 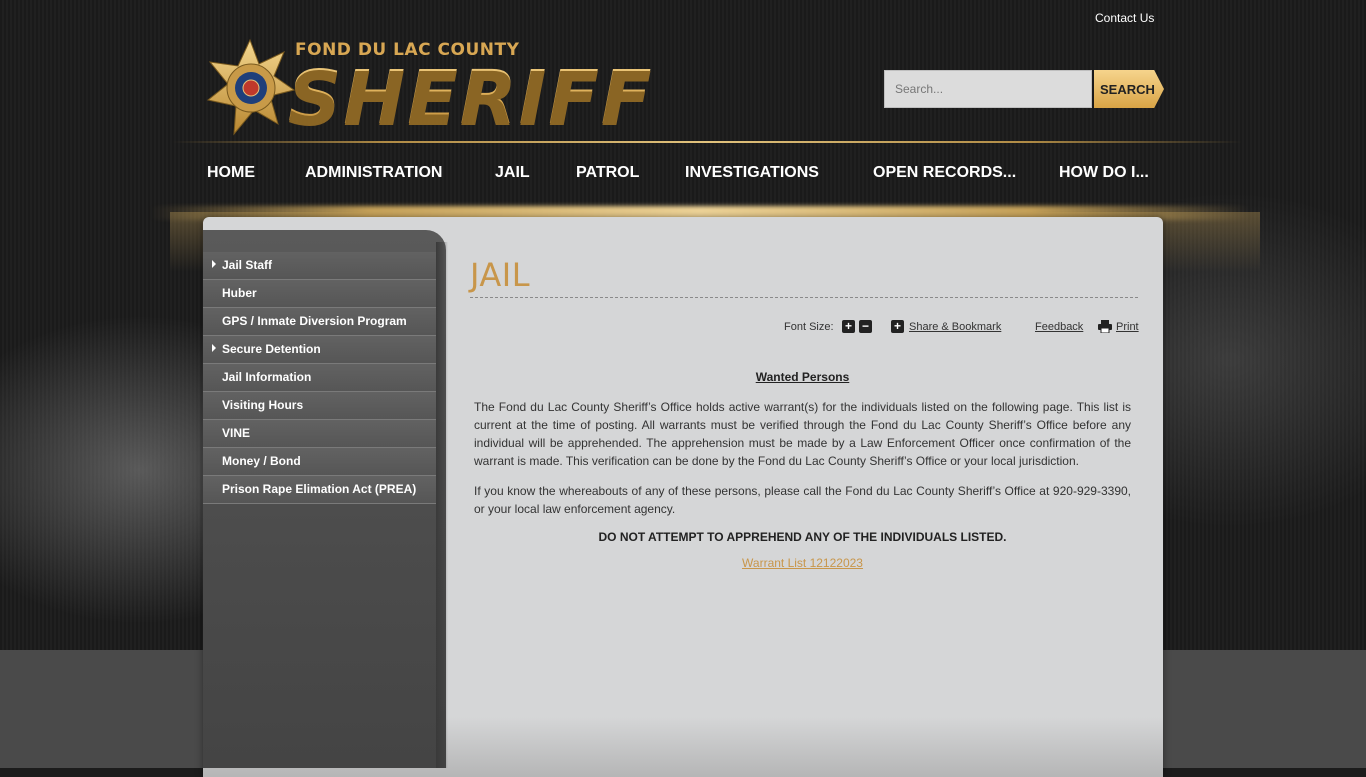 I want to click on sheriff-badge-icon, so click(x=251, y=87).